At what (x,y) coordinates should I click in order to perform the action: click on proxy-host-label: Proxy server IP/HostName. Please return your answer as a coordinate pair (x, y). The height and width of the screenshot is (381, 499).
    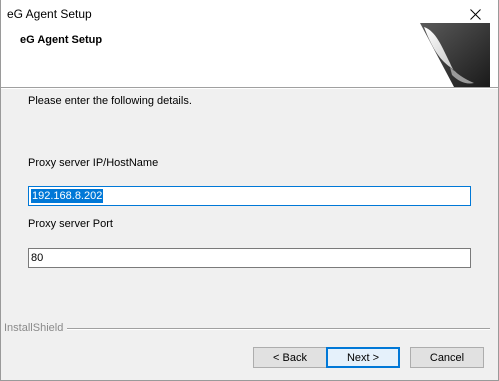
    Looking at the image, I should click on (93, 163).